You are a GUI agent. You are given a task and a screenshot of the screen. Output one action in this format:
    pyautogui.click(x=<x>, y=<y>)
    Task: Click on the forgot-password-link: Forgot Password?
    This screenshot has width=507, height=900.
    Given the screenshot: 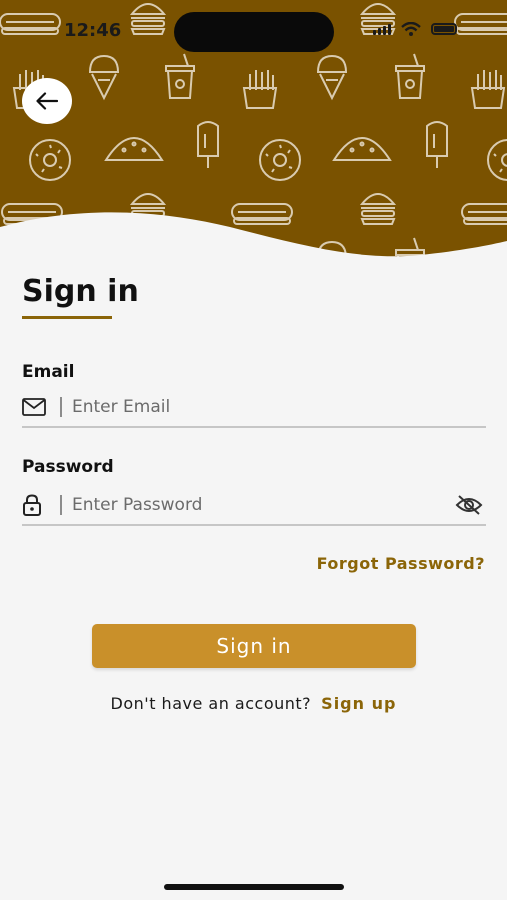 What is the action you would take?
    pyautogui.click(x=401, y=563)
    